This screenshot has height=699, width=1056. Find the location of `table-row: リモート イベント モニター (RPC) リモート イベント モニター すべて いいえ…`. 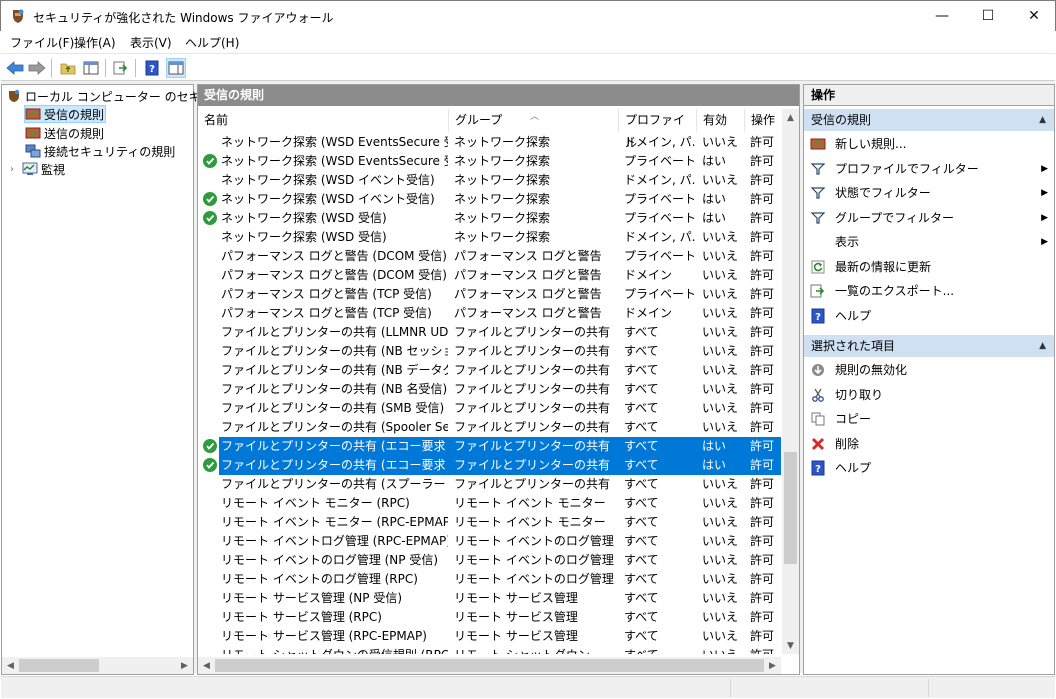

table-row: リモート イベント モニター (RPC) リモート イベント モニター すべて いいえ… is located at coordinates (489, 503).